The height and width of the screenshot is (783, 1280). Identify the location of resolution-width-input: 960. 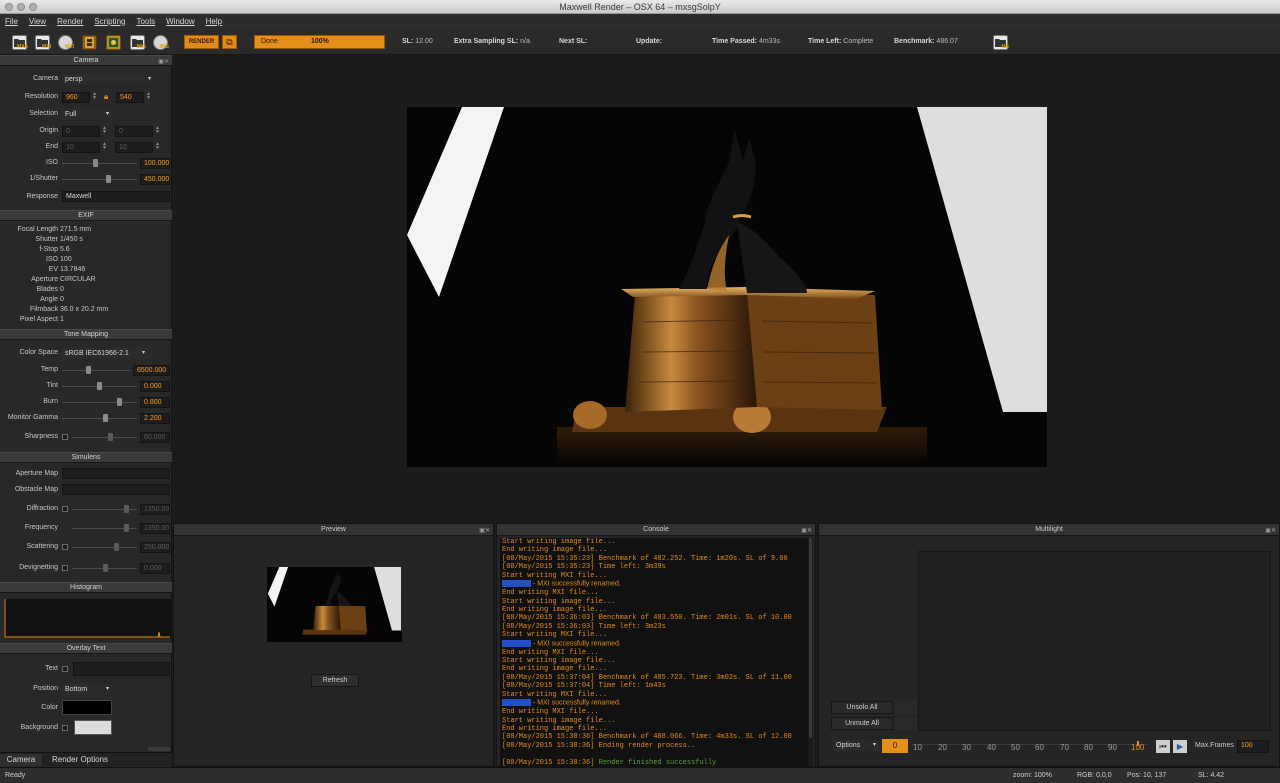
(76, 97).